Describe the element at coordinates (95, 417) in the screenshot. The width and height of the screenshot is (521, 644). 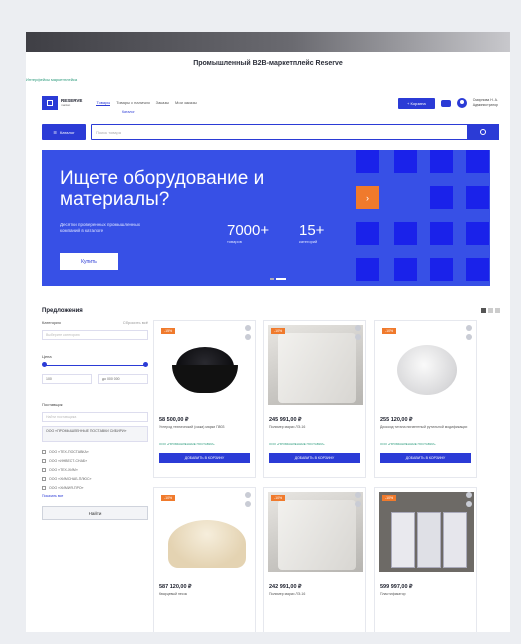
I see `supplier-search-input: Найти поставщика` at that location.